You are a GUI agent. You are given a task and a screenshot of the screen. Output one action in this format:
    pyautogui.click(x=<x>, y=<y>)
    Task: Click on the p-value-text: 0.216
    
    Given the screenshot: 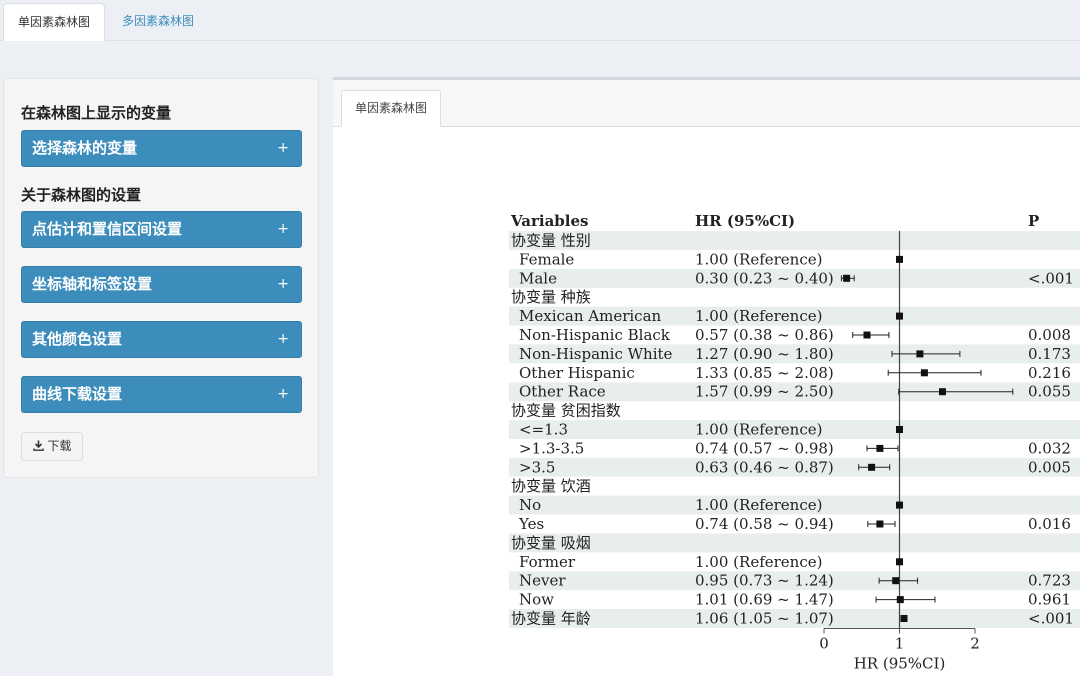 What is the action you would take?
    pyautogui.click(x=1049, y=373)
    